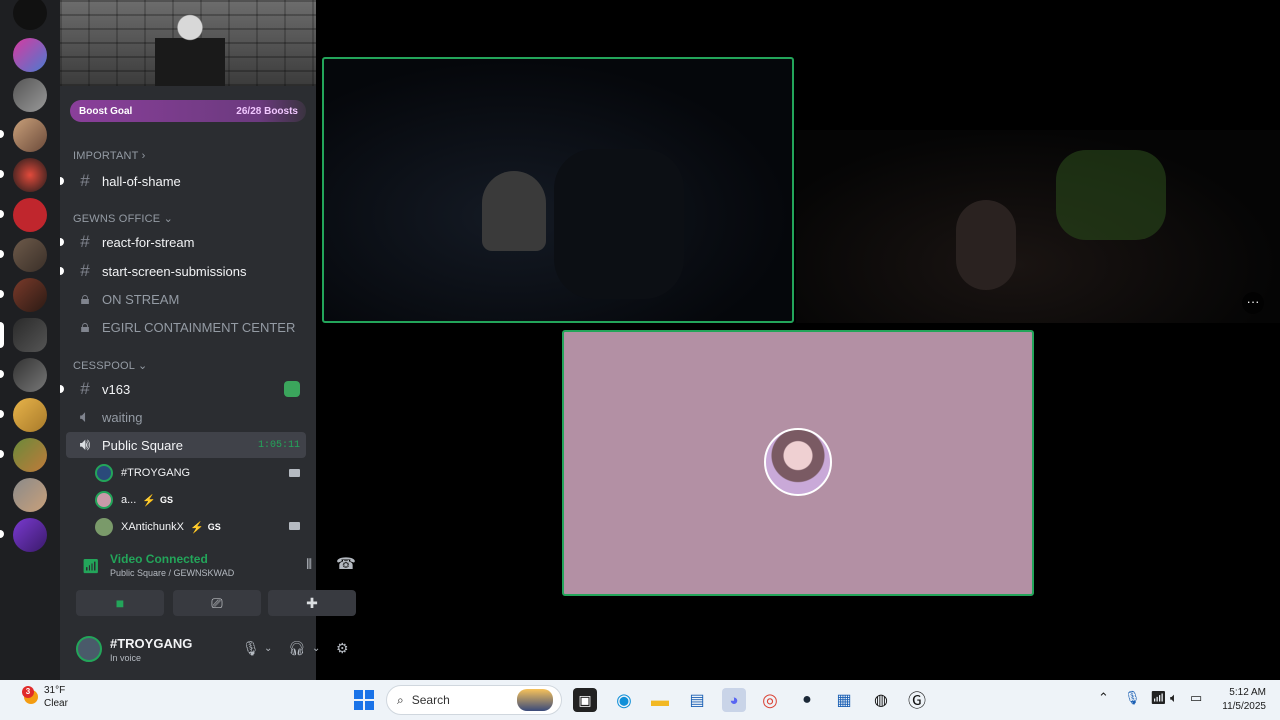 This screenshot has height=720, width=1280. I want to click on video-icon: ■, so click(120, 603).